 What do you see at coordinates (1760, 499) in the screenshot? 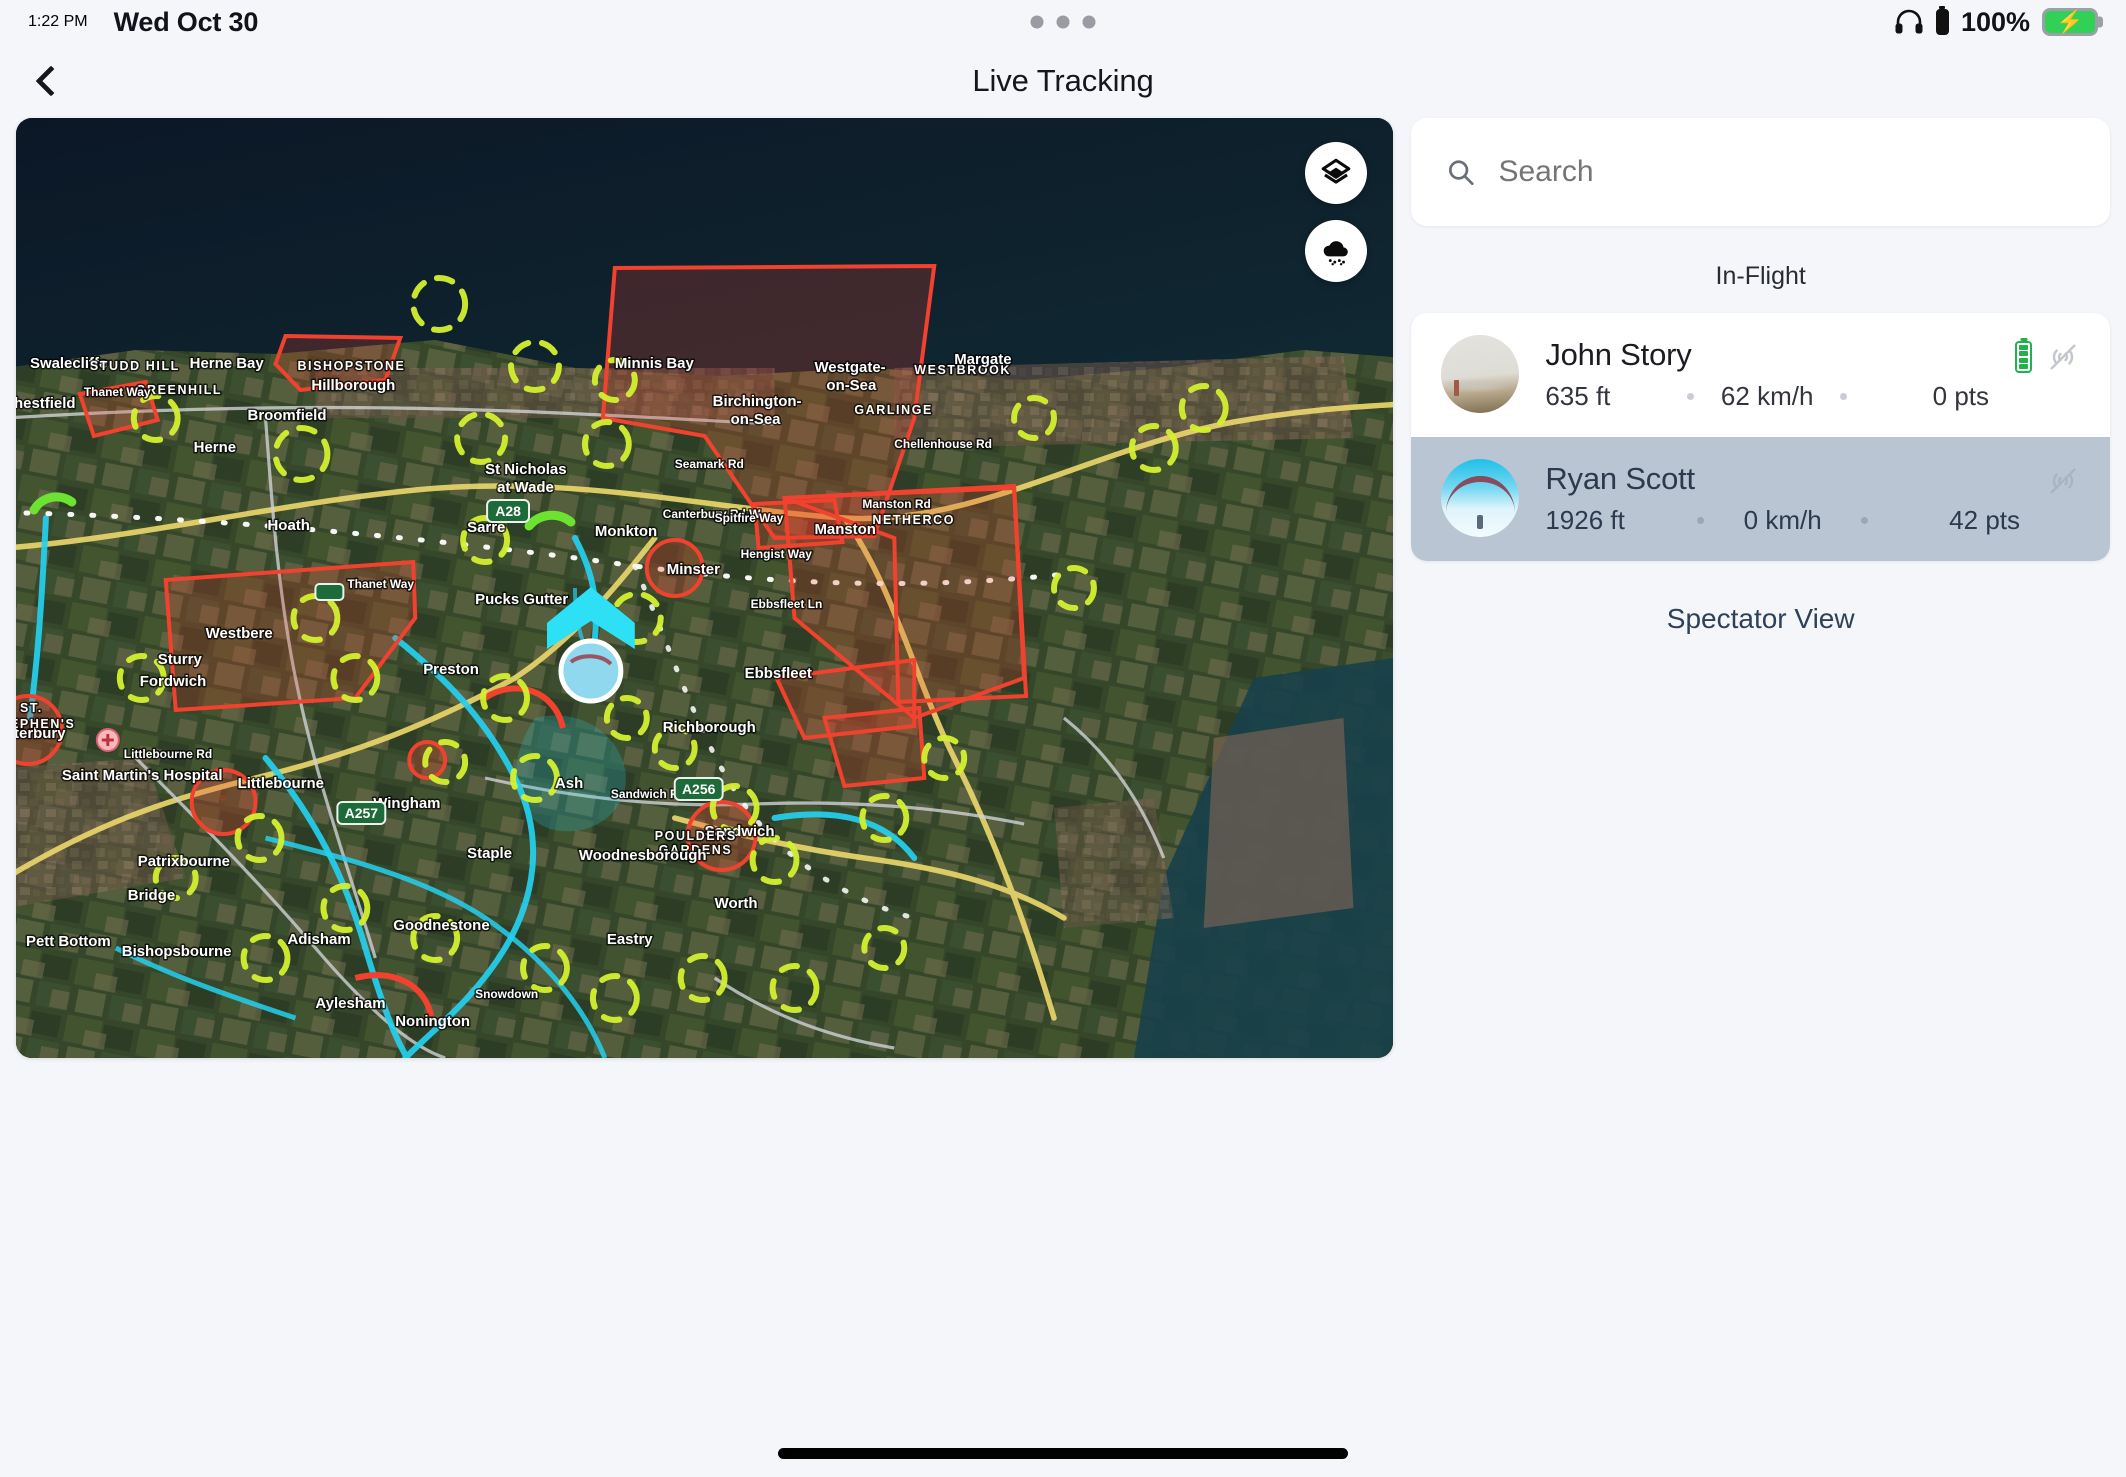
I see `pilot-row-ryan-scott: Ryan Scott 1926 ft 0 km/h 42 pts` at bounding box center [1760, 499].